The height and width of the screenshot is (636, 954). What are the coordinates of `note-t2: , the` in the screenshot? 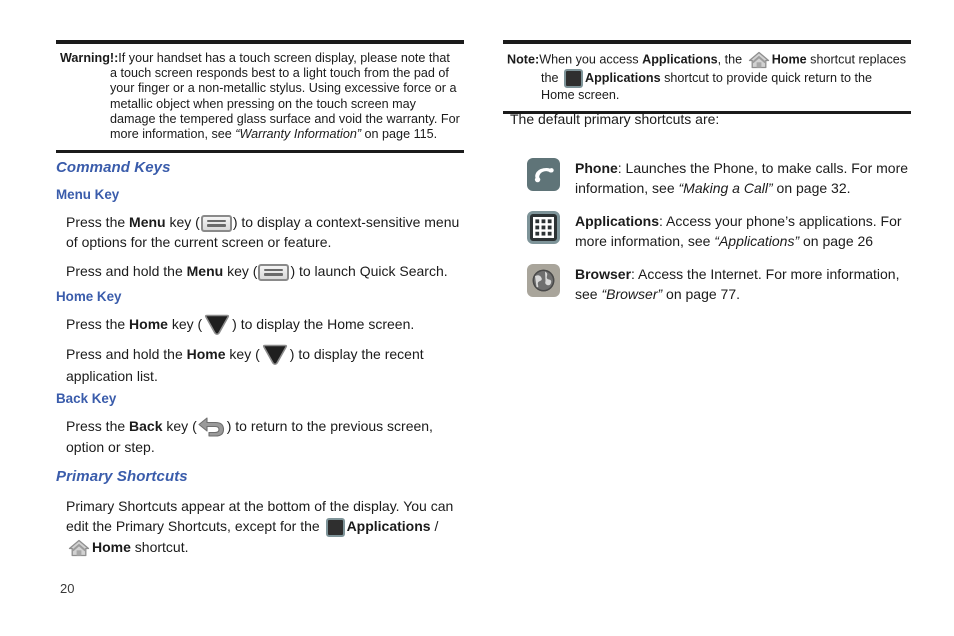 It's located at (731, 59).